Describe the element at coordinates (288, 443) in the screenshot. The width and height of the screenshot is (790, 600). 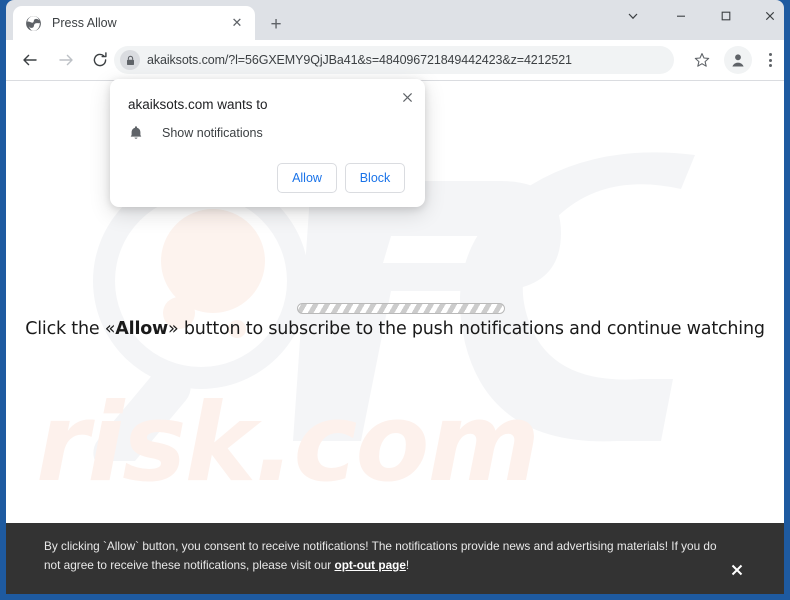
I see `watermark-risk-com: risk.com` at that location.